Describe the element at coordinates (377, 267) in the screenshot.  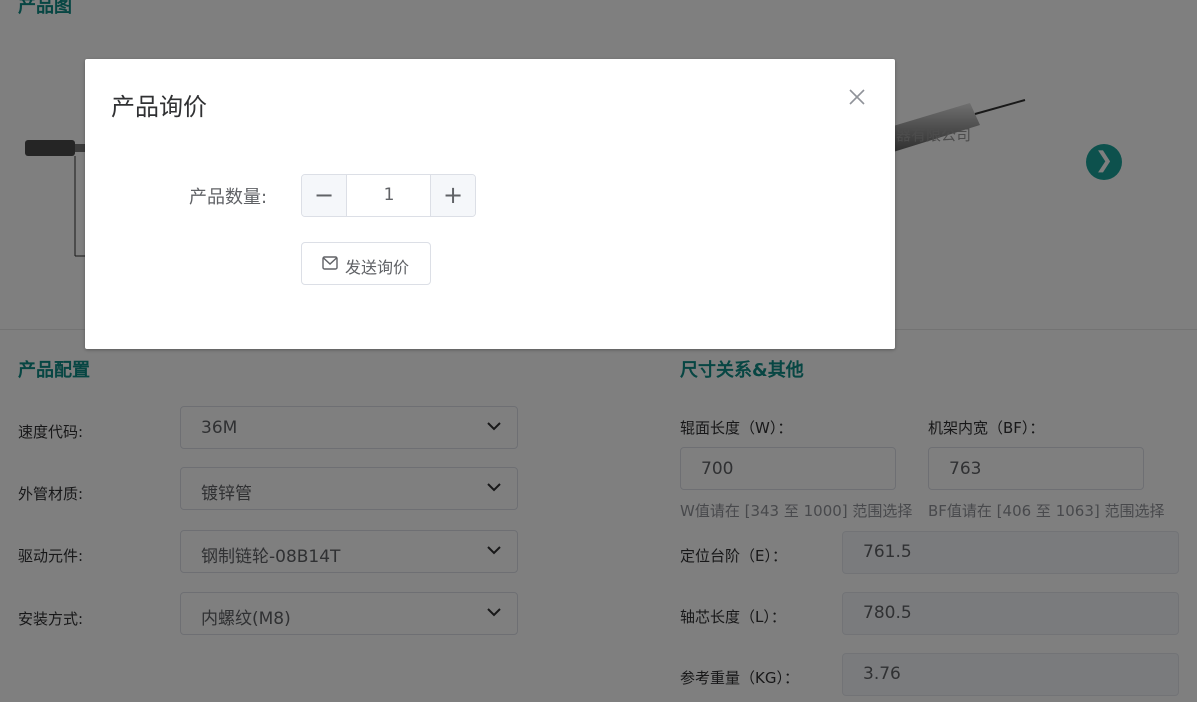
I see `send-inquiry-label: 发送询价` at that location.